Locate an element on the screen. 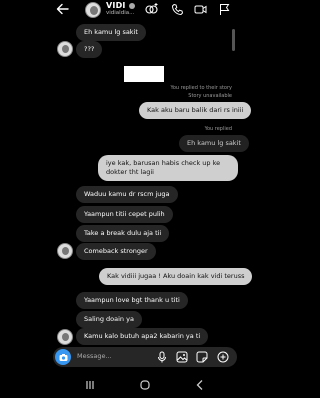  video-call-icon is located at coordinates (200, 9).